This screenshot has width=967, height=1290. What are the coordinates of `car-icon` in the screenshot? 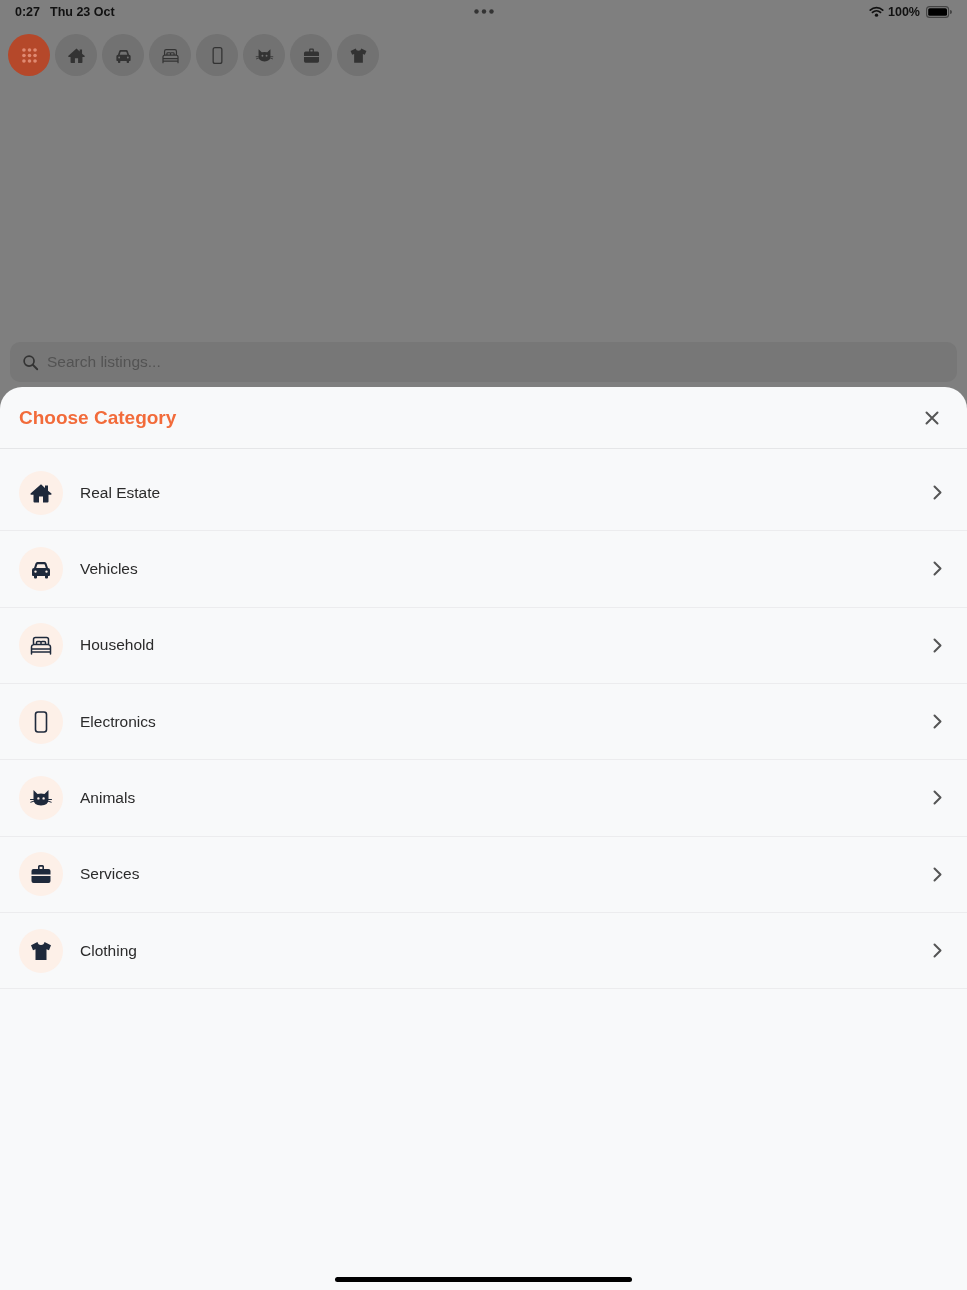 It's located at (41, 569).